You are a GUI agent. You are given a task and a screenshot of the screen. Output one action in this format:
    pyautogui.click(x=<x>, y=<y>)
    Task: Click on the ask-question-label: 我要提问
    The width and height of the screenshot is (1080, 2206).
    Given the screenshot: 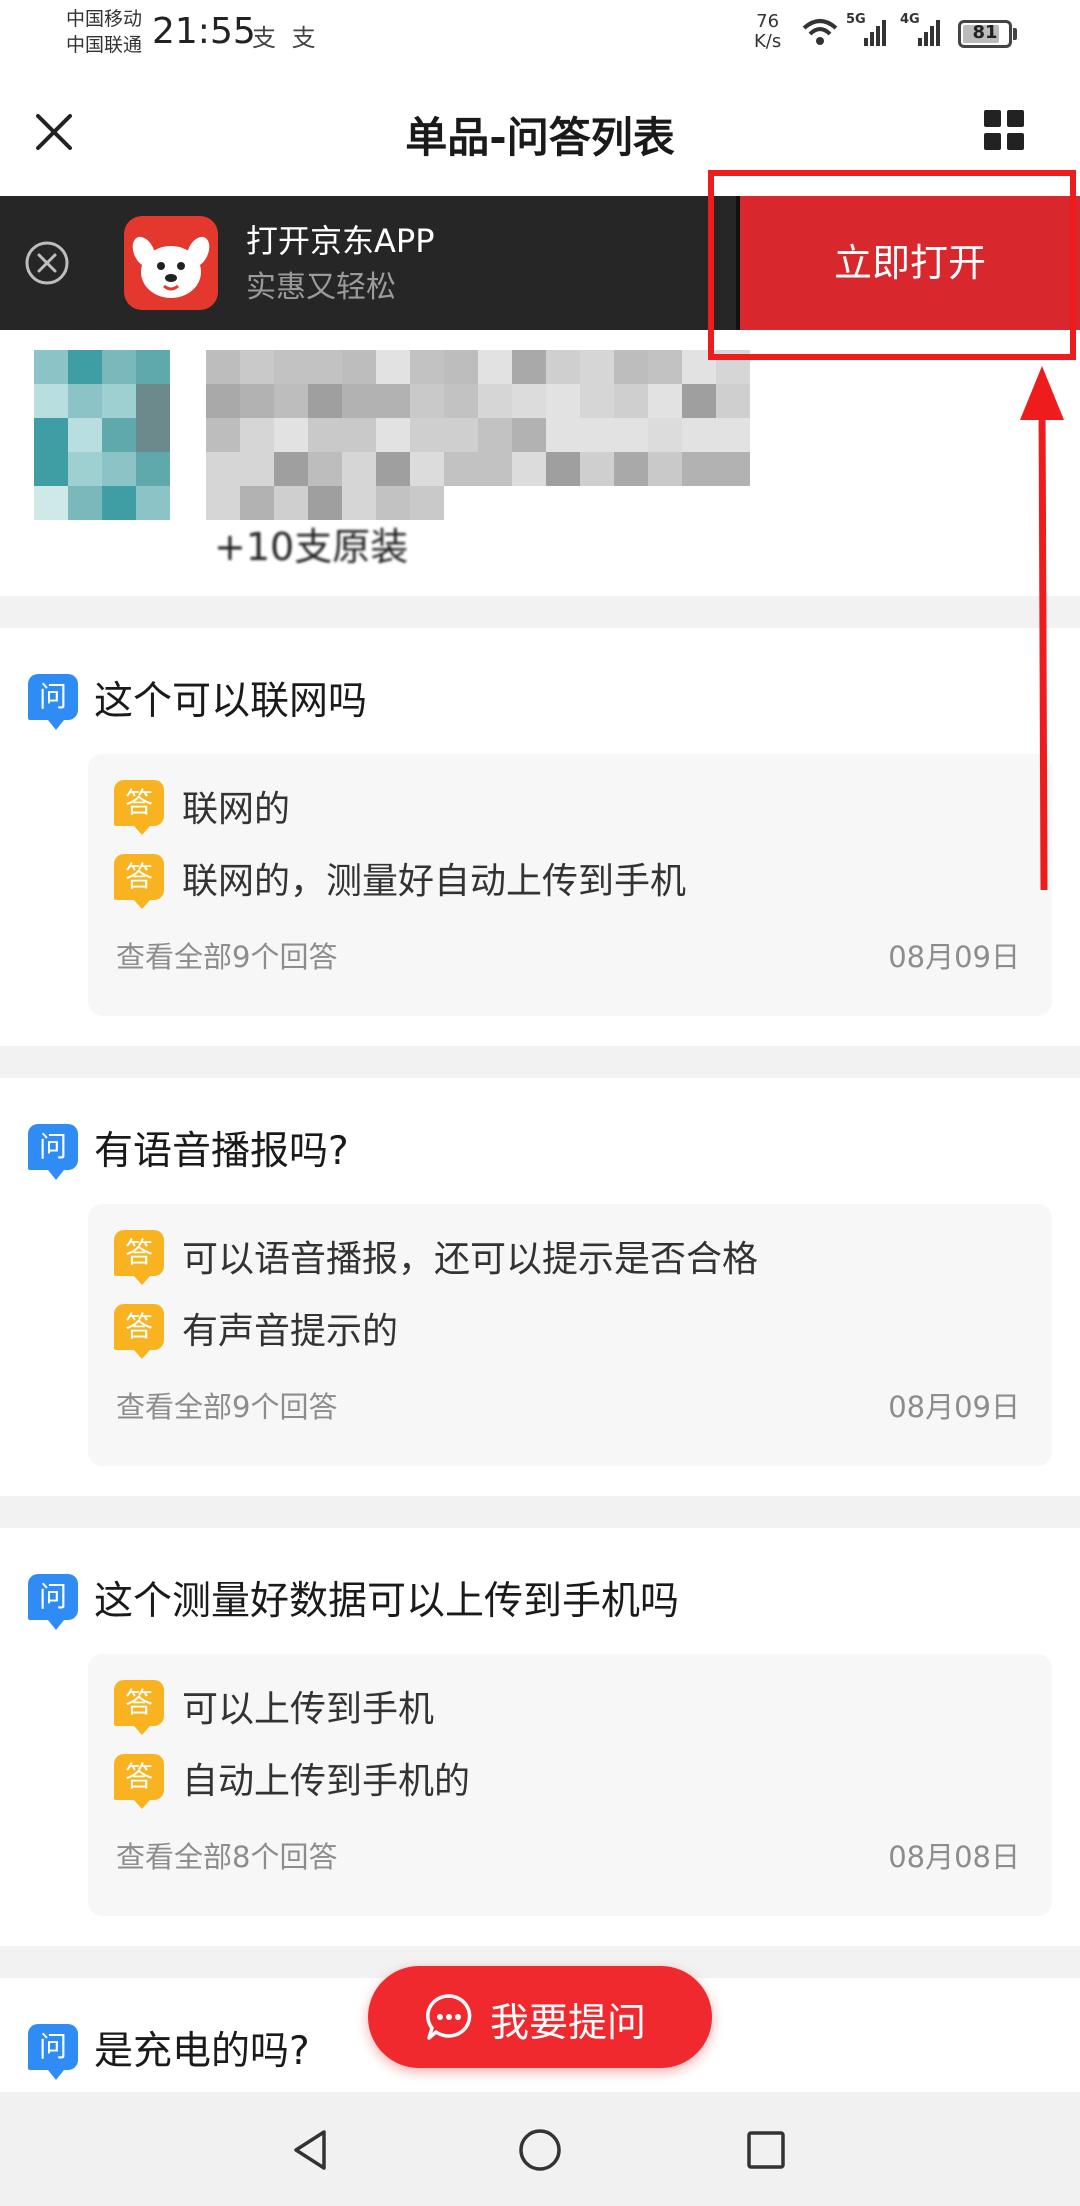 What is the action you would take?
    pyautogui.click(x=568, y=2023)
    